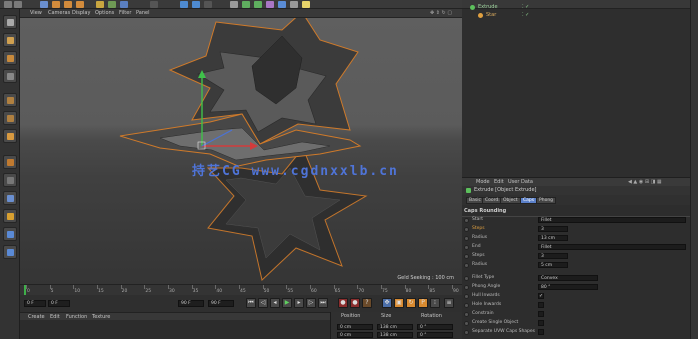 The image size is (698, 339). I want to click on move-tool-icon, so click(56, 4).